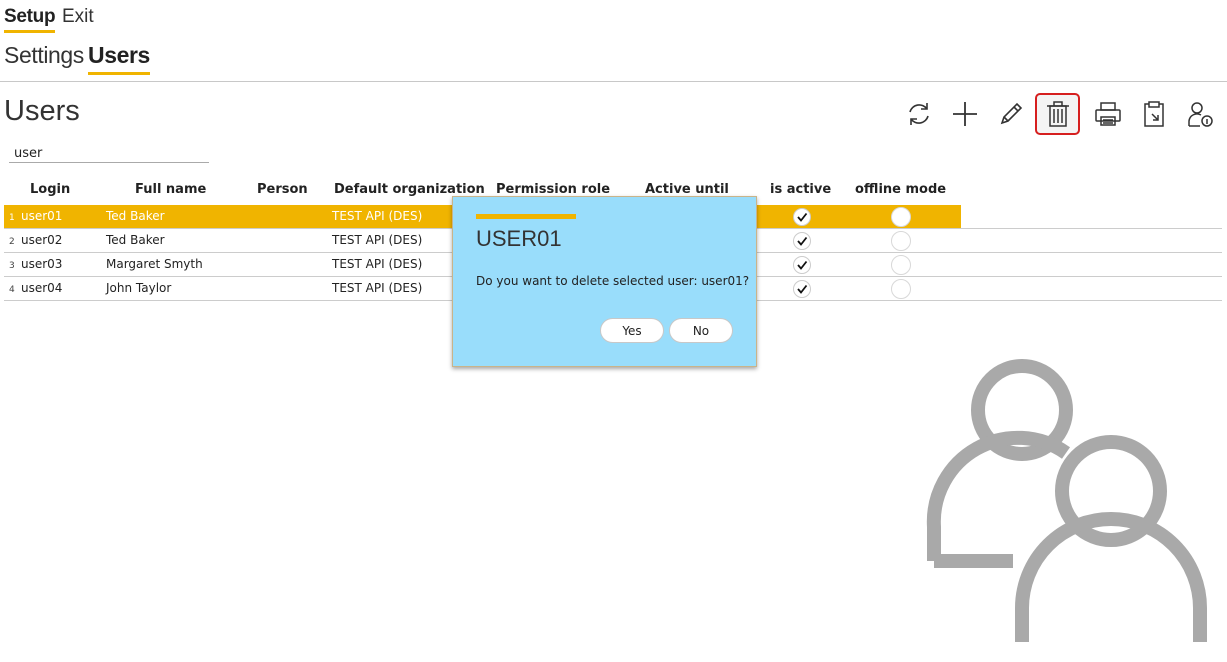  Describe the element at coordinates (526, 216) in the screenshot. I see `dialog-accent-bar` at that location.